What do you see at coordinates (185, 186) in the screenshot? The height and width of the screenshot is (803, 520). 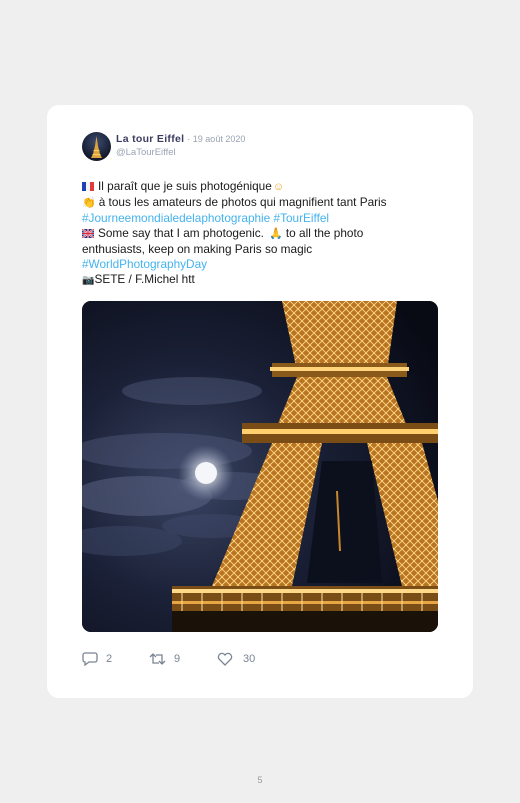 I see `tweet-line-1-text: Il paraît que je suis photogénique` at bounding box center [185, 186].